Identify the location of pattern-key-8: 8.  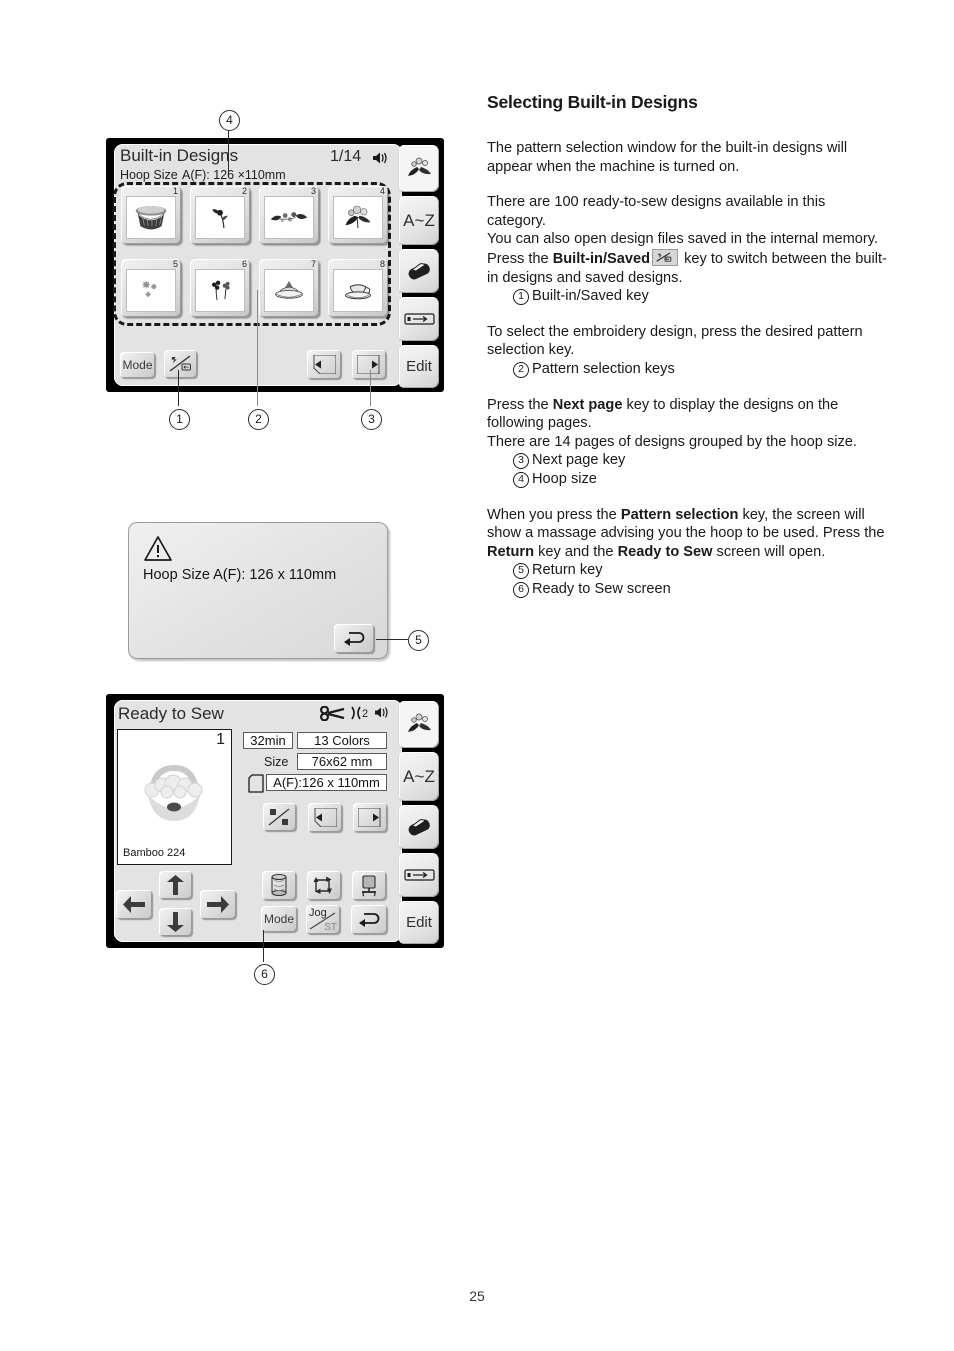
(358, 288).